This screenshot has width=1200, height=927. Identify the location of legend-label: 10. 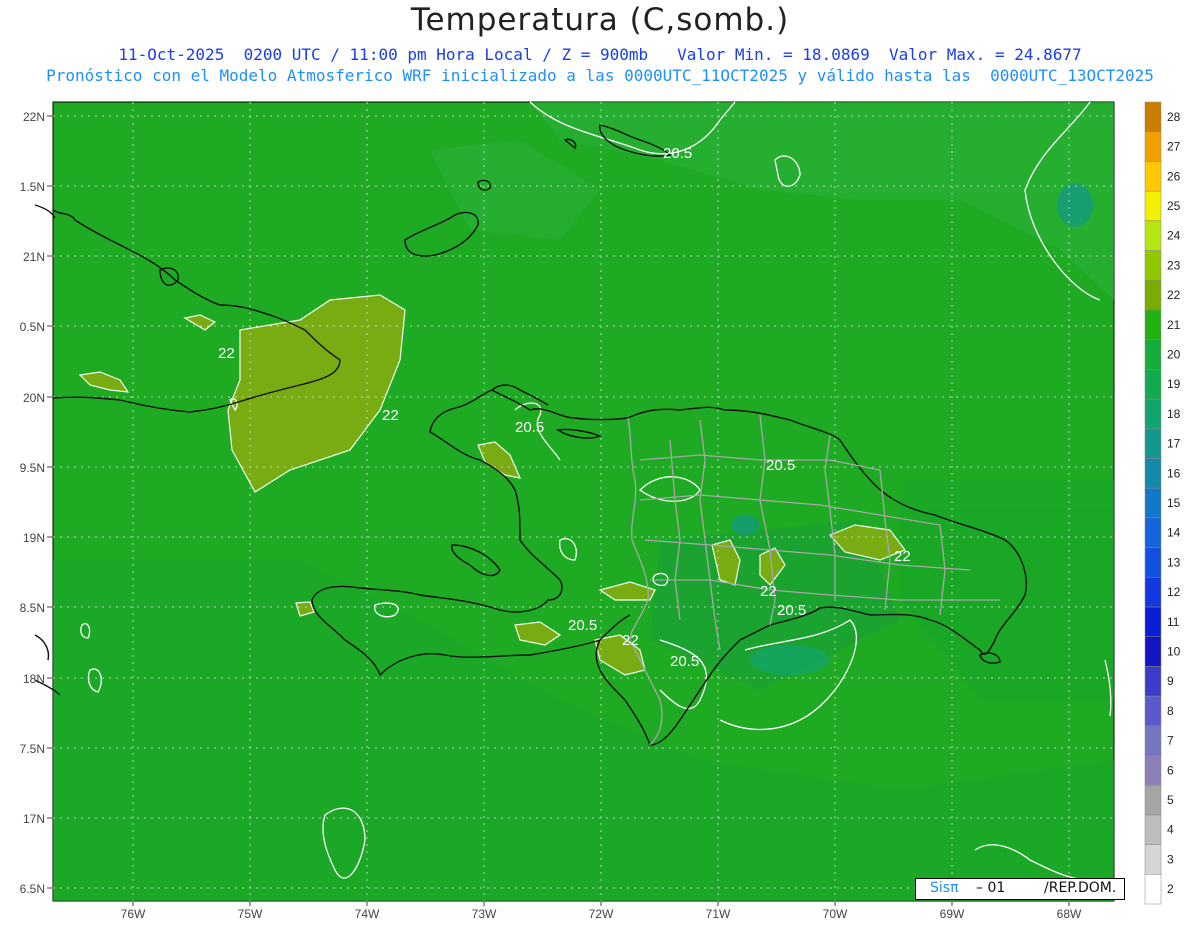
(1174, 652).